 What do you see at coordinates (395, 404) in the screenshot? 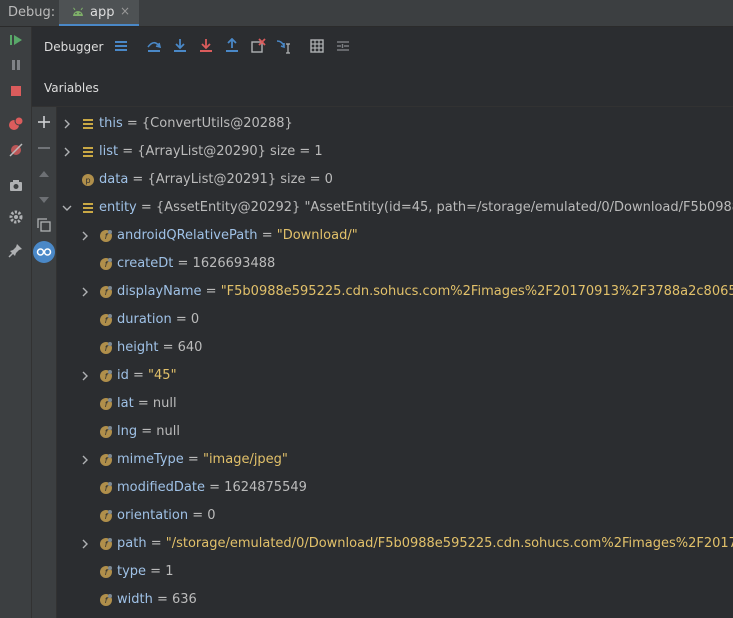
I see `variable-row-lat: f lat = null` at bounding box center [395, 404].